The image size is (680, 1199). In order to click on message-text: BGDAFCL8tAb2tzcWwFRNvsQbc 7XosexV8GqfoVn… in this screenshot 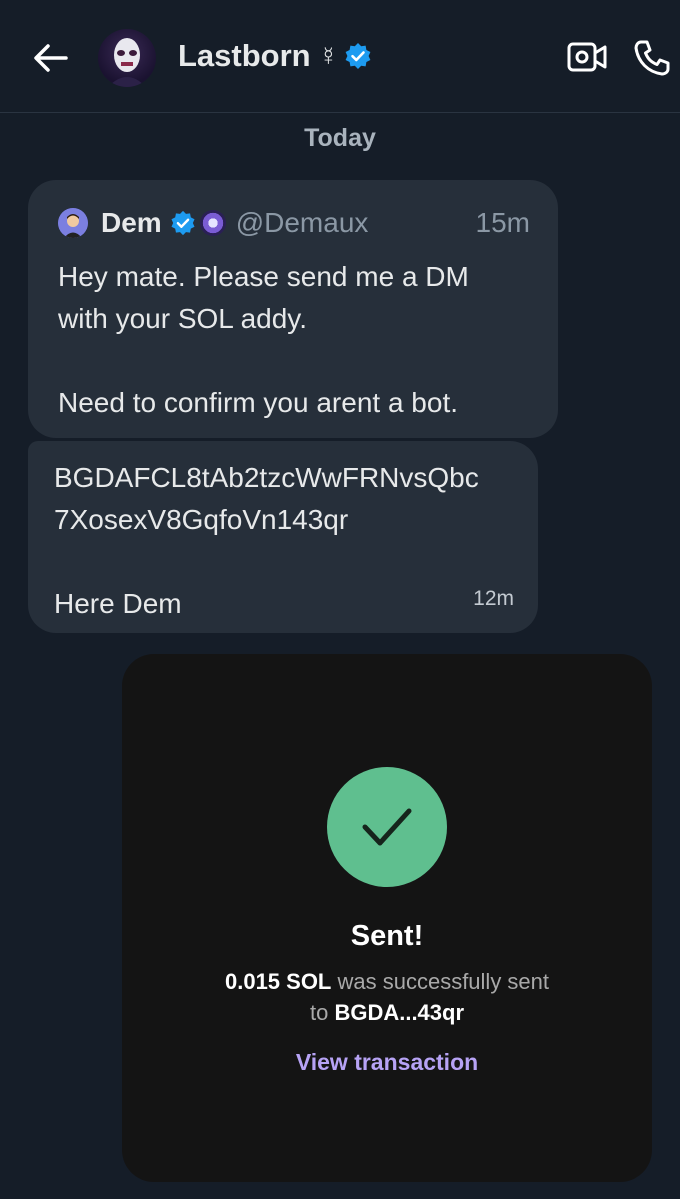, I will do `click(266, 540)`.